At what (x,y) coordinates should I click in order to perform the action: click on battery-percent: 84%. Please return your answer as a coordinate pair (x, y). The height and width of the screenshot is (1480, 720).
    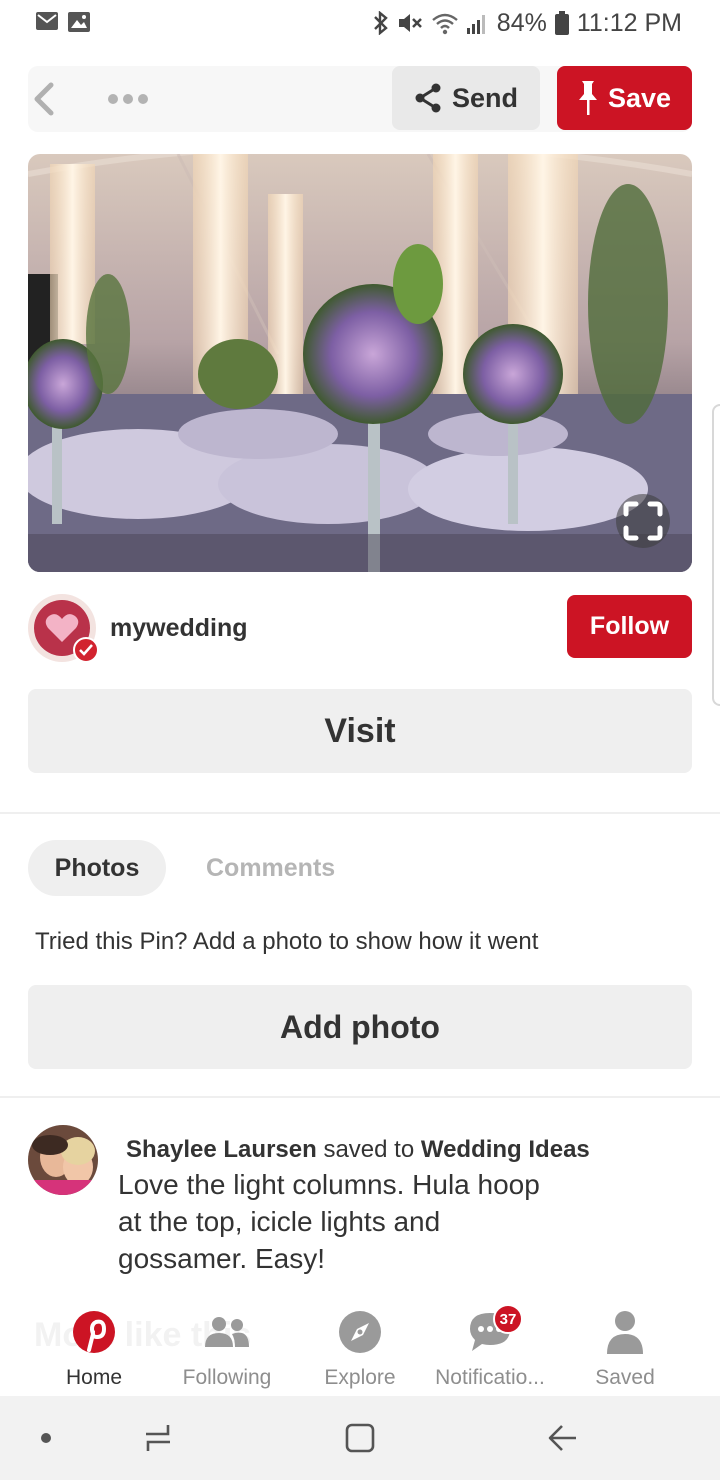
    Looking at the image, I should click on (521, 22).